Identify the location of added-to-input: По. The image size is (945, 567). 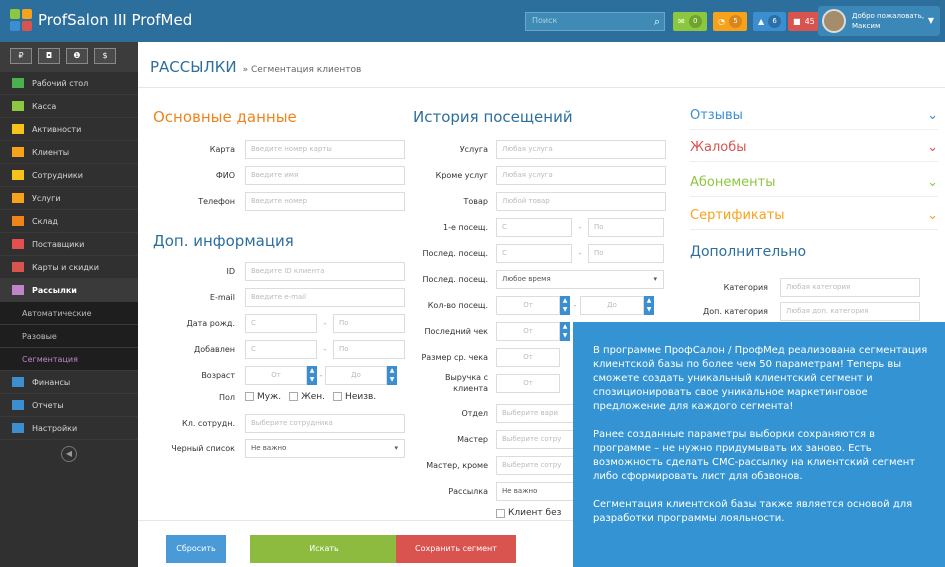
(369, 349).